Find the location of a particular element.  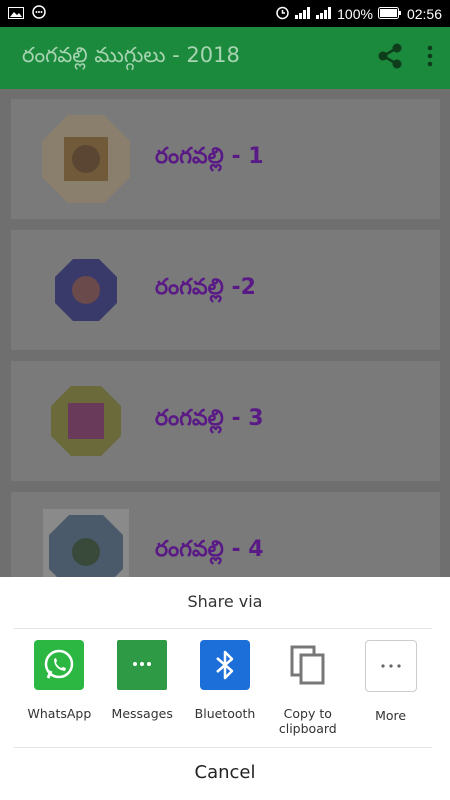

copy-icon is located at coordinates (307, 665).